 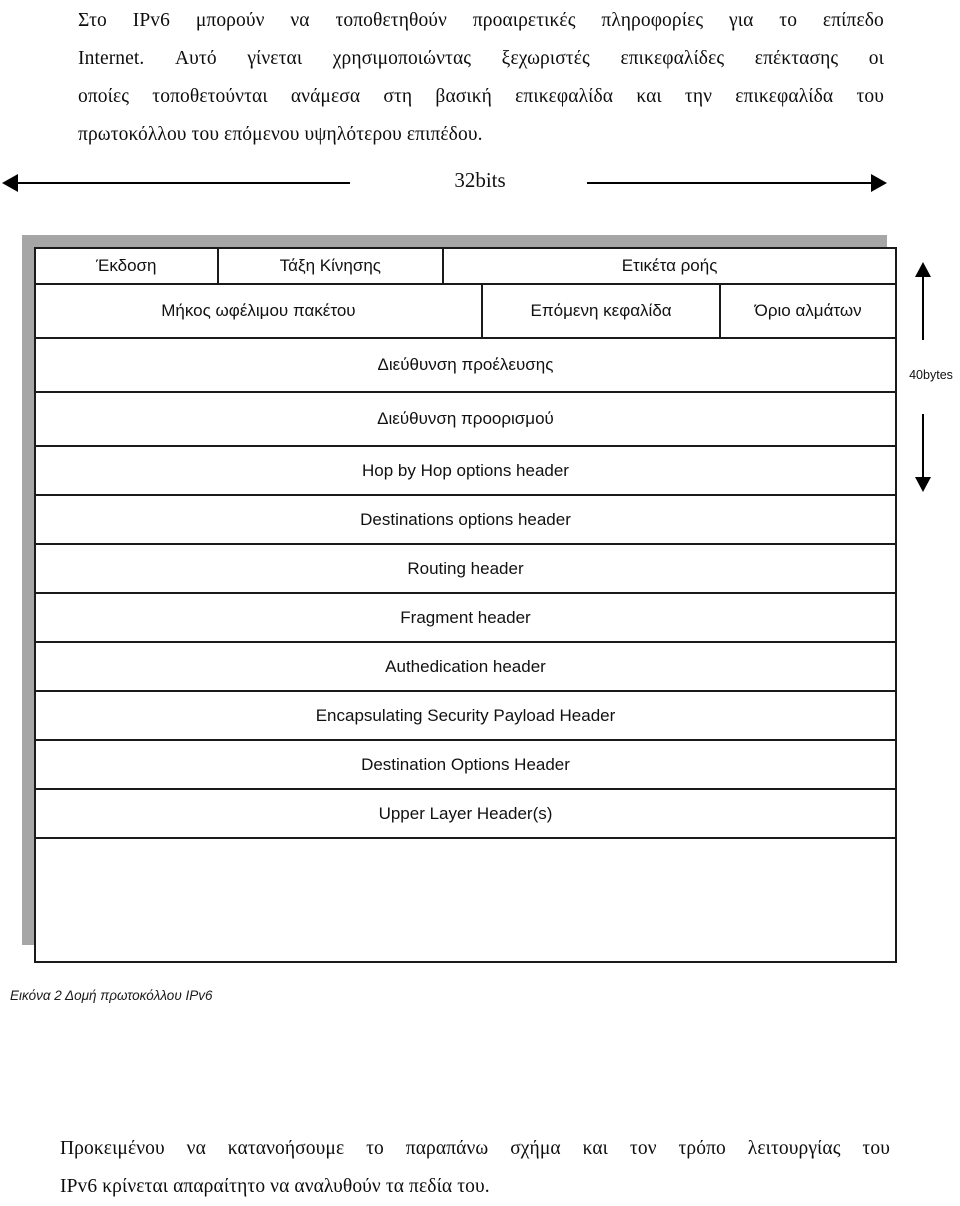 I want to click on field-cell-routing-header: Routing header, so click(x=465, y=568).